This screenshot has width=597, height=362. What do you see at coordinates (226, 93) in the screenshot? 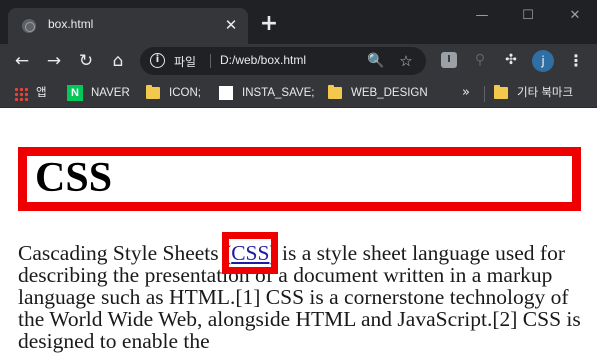
I see `white-page-icon` at bounding box center [226, 93].